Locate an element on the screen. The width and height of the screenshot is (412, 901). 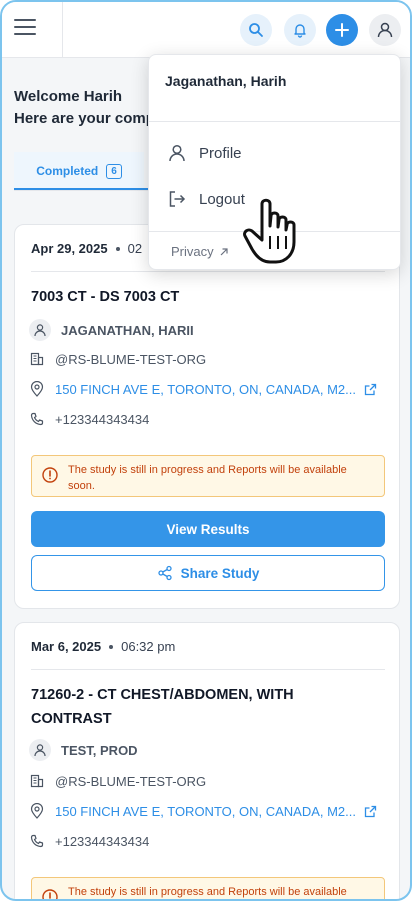
patient-row: JAGANATHAN, HARII is located at coordinates (111, 330).